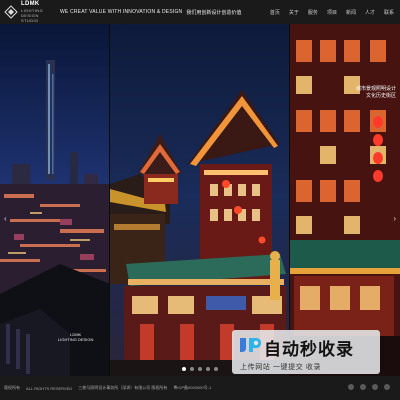 This screenshot has width=400, height=400. What do you see at coordinates (30, 4) in the screenshot?
I see `logo-line-1: LDMK` at bounding box center [30, 4].